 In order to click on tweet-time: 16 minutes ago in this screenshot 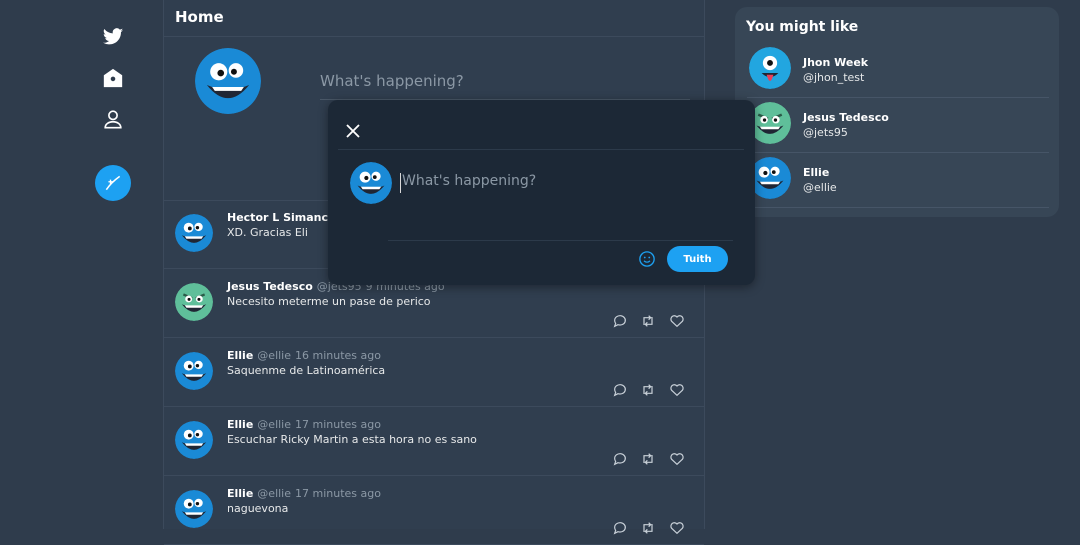, I will do `click(338, 355)`.